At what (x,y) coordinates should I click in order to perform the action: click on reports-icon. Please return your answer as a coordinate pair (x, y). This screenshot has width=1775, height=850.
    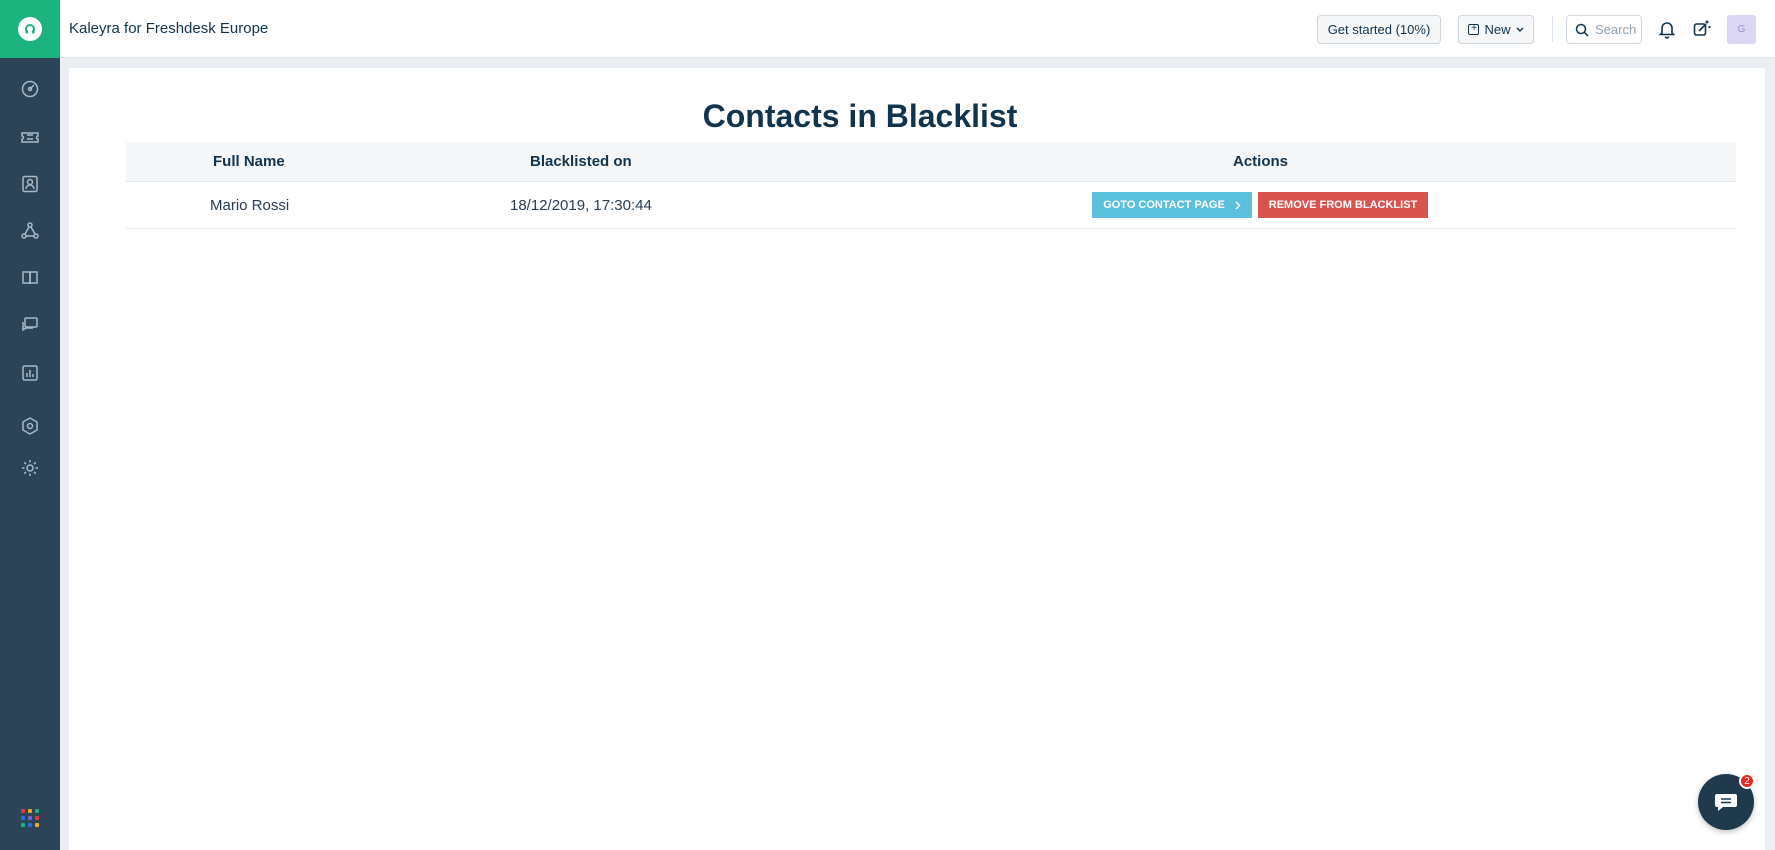
    Looking at the image, I should click on (30, 373).